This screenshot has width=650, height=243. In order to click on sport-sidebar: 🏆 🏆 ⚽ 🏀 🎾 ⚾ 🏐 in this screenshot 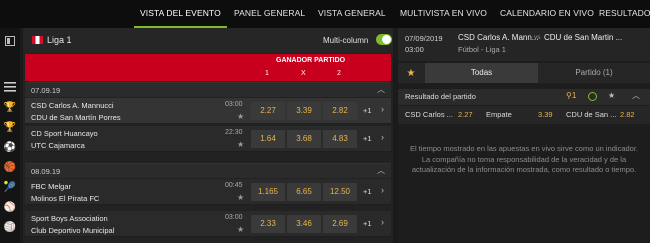, I will do `click(10, 135)`.